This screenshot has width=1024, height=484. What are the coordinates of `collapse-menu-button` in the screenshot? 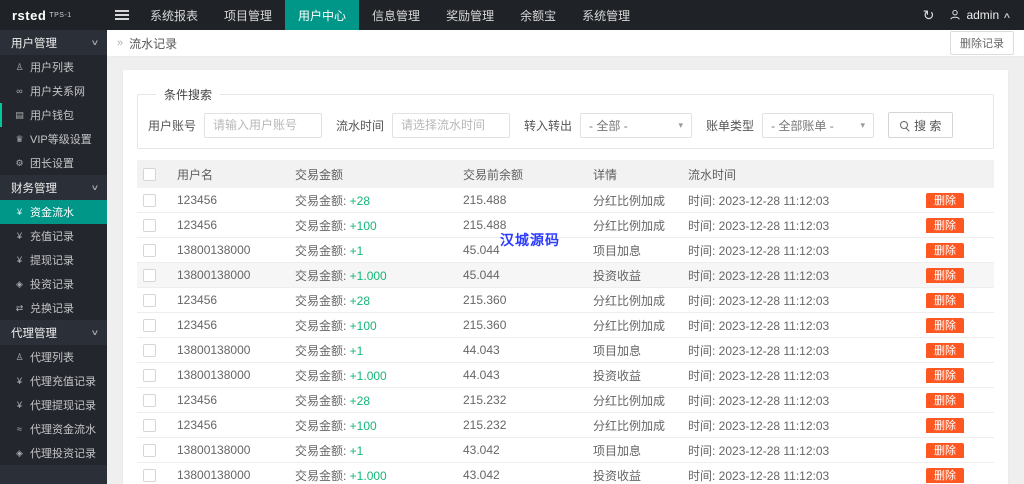 It's located at (122, 15).